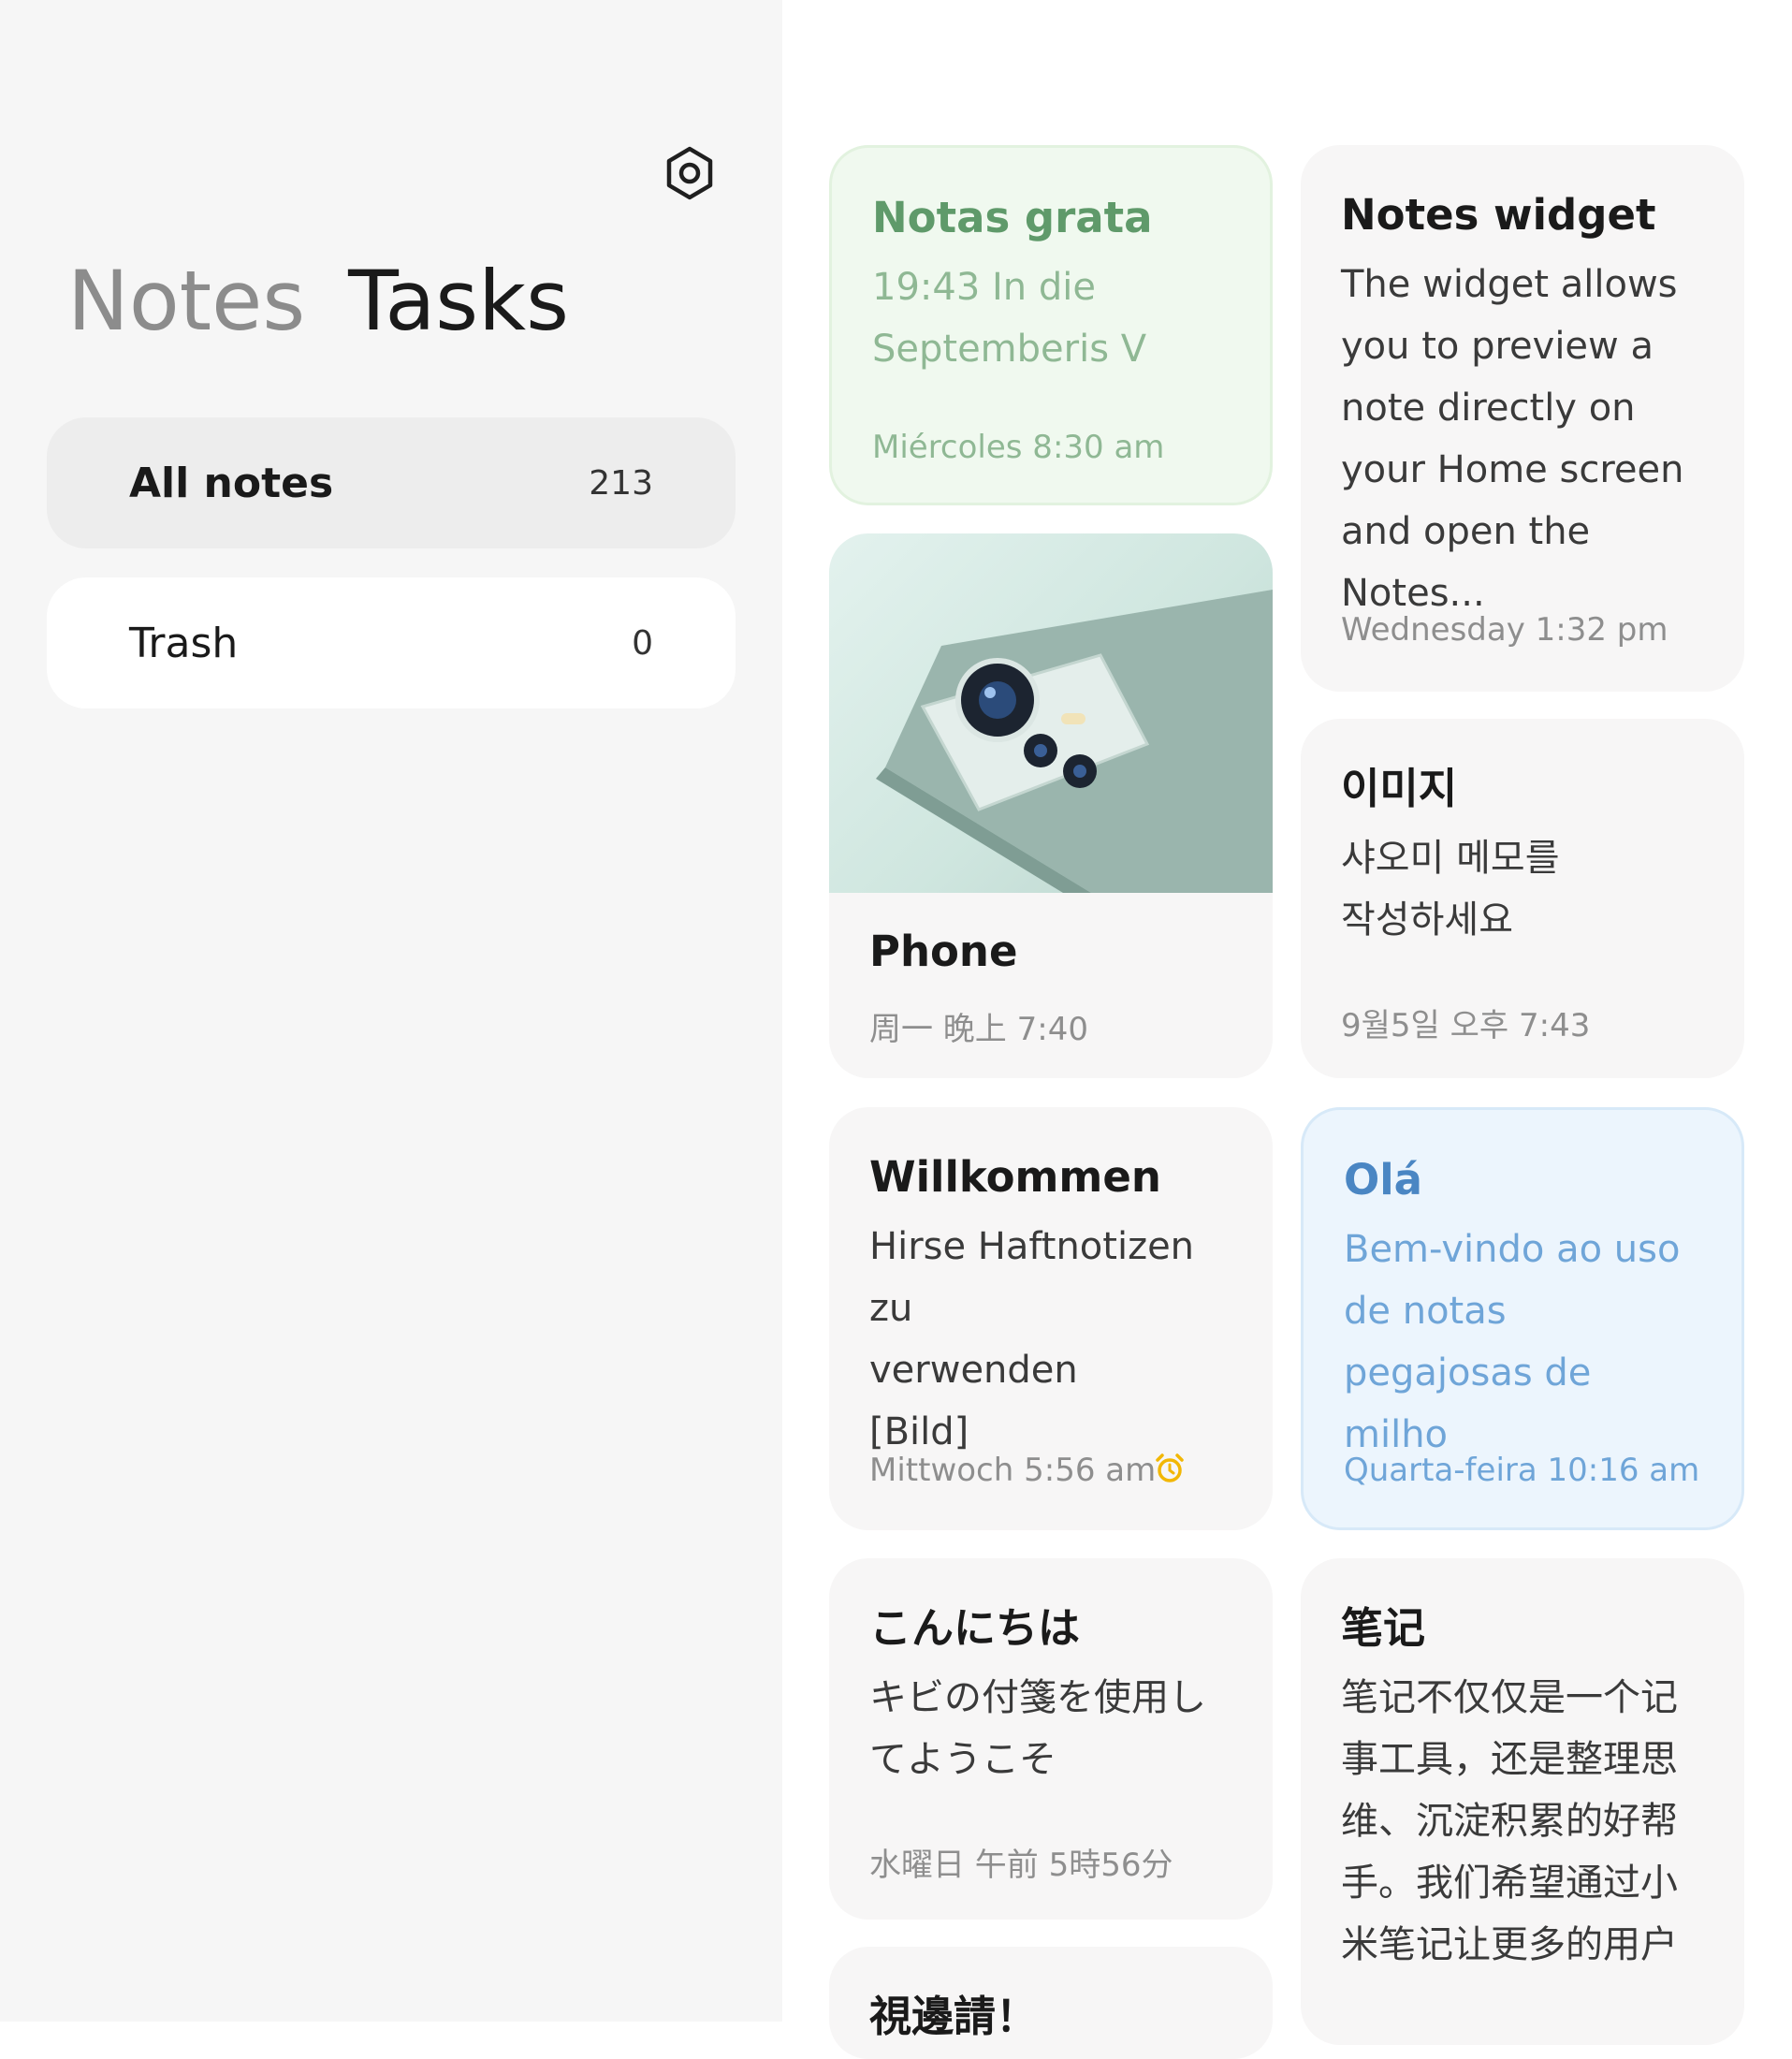  What do you see at coordinates (1383, 1628) in the screenshot?
I see `note-title: 笔记` at bounding box center [1383, 1628].